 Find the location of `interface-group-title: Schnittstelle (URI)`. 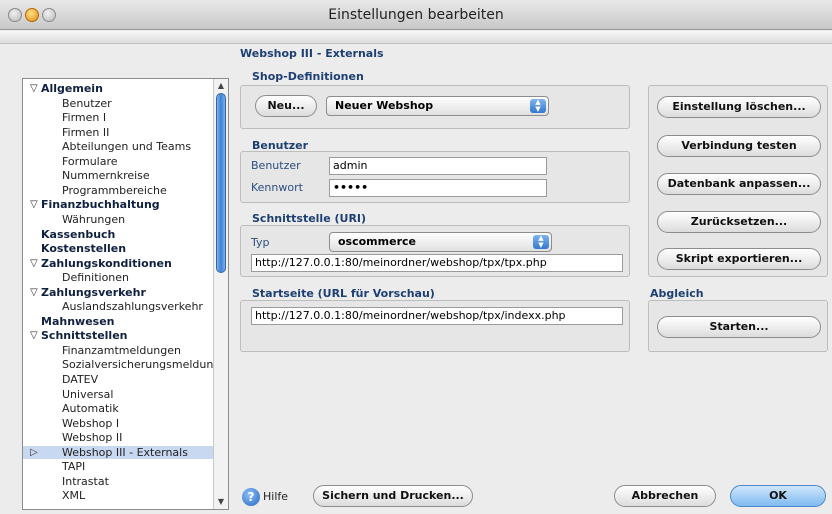

interface-group-title: Schnittstelle (URI) is located at coordinates (309, 218).